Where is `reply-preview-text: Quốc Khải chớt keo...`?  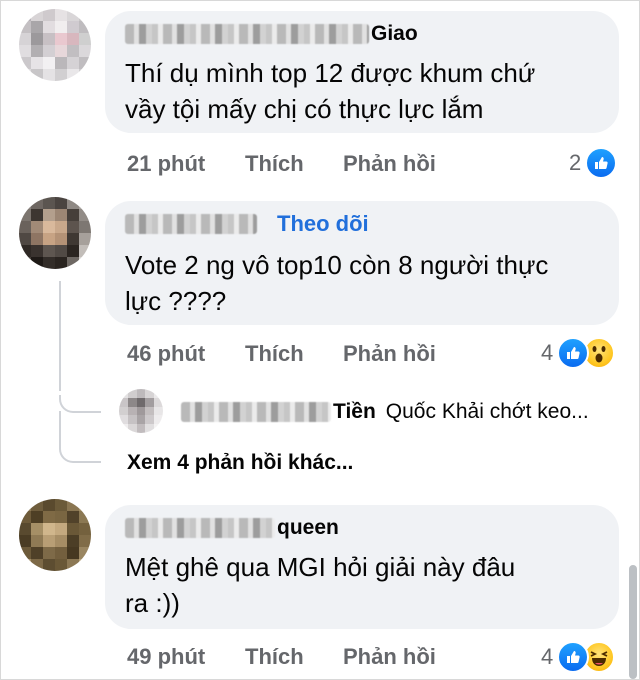 reply-preview-text: Quốc Khải chớt keo... is located at coordinates (487, 411).